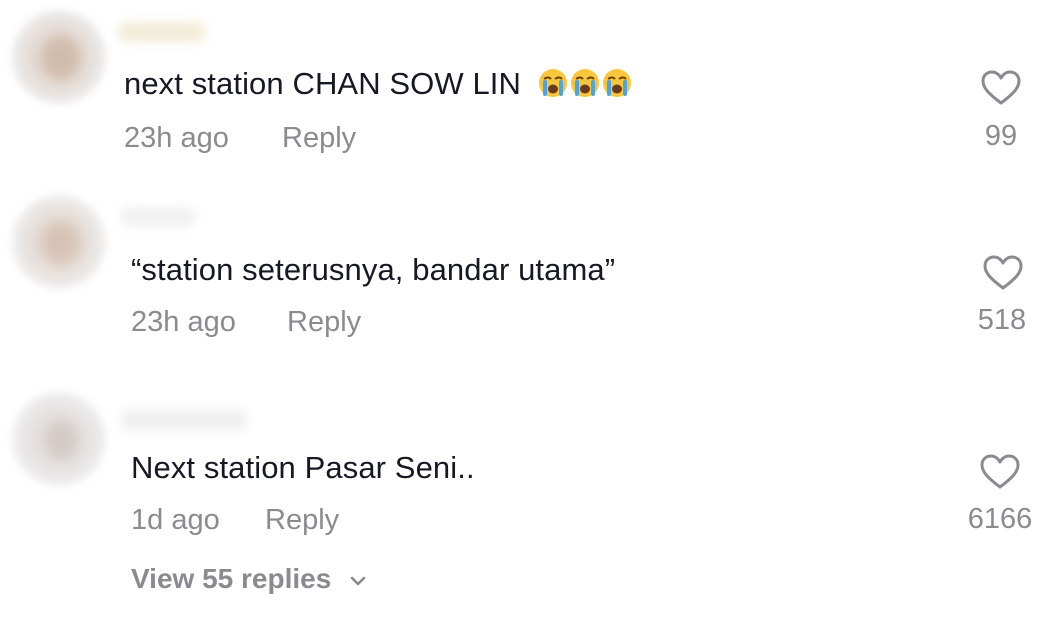 The image size is (1049, 617). Describe the element at coordinates (358, 580) in the screenshot. I see `chevron-down-icon` at that location.